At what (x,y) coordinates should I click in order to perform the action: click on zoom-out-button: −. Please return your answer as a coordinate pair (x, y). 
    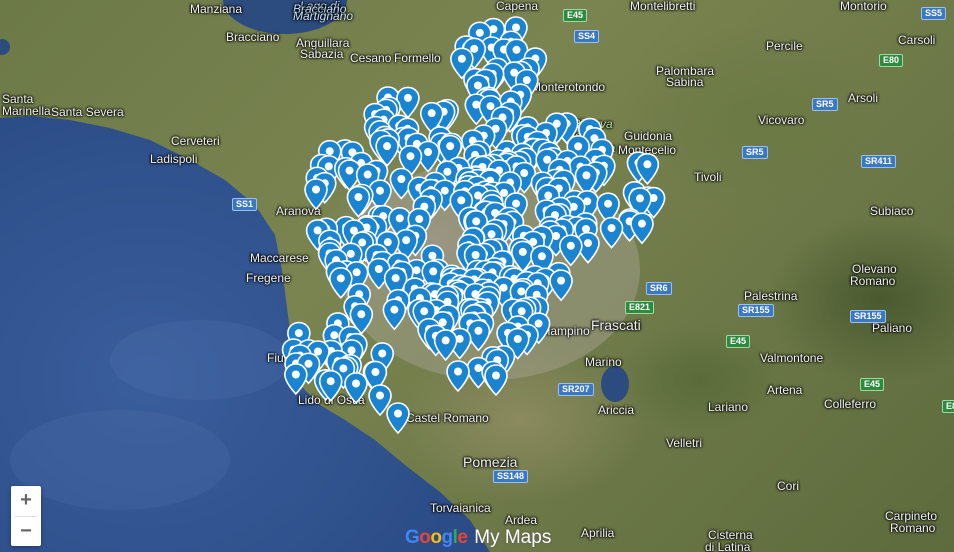
    Looking at the image, I should click on (26, 532).